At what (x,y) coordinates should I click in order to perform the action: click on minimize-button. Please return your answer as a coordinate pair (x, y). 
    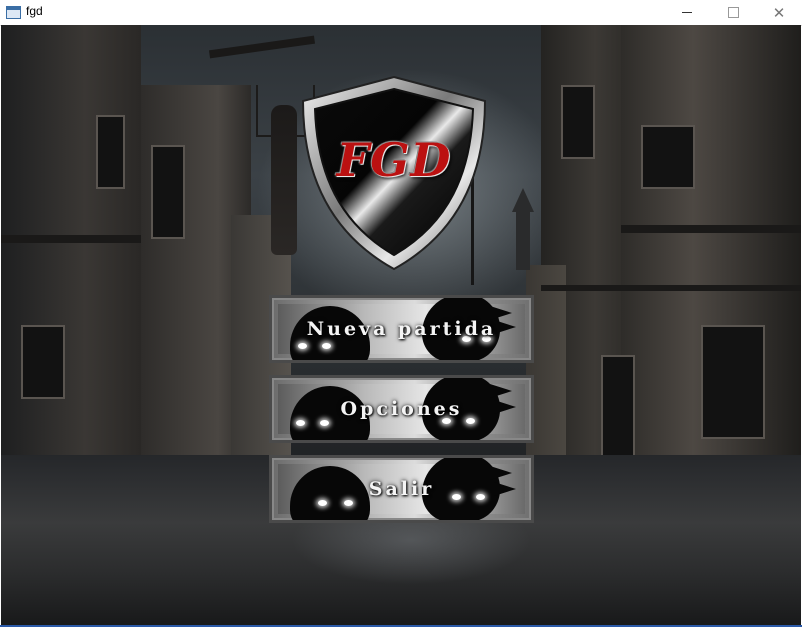
    Looking at the image, I should click on (687, 12).